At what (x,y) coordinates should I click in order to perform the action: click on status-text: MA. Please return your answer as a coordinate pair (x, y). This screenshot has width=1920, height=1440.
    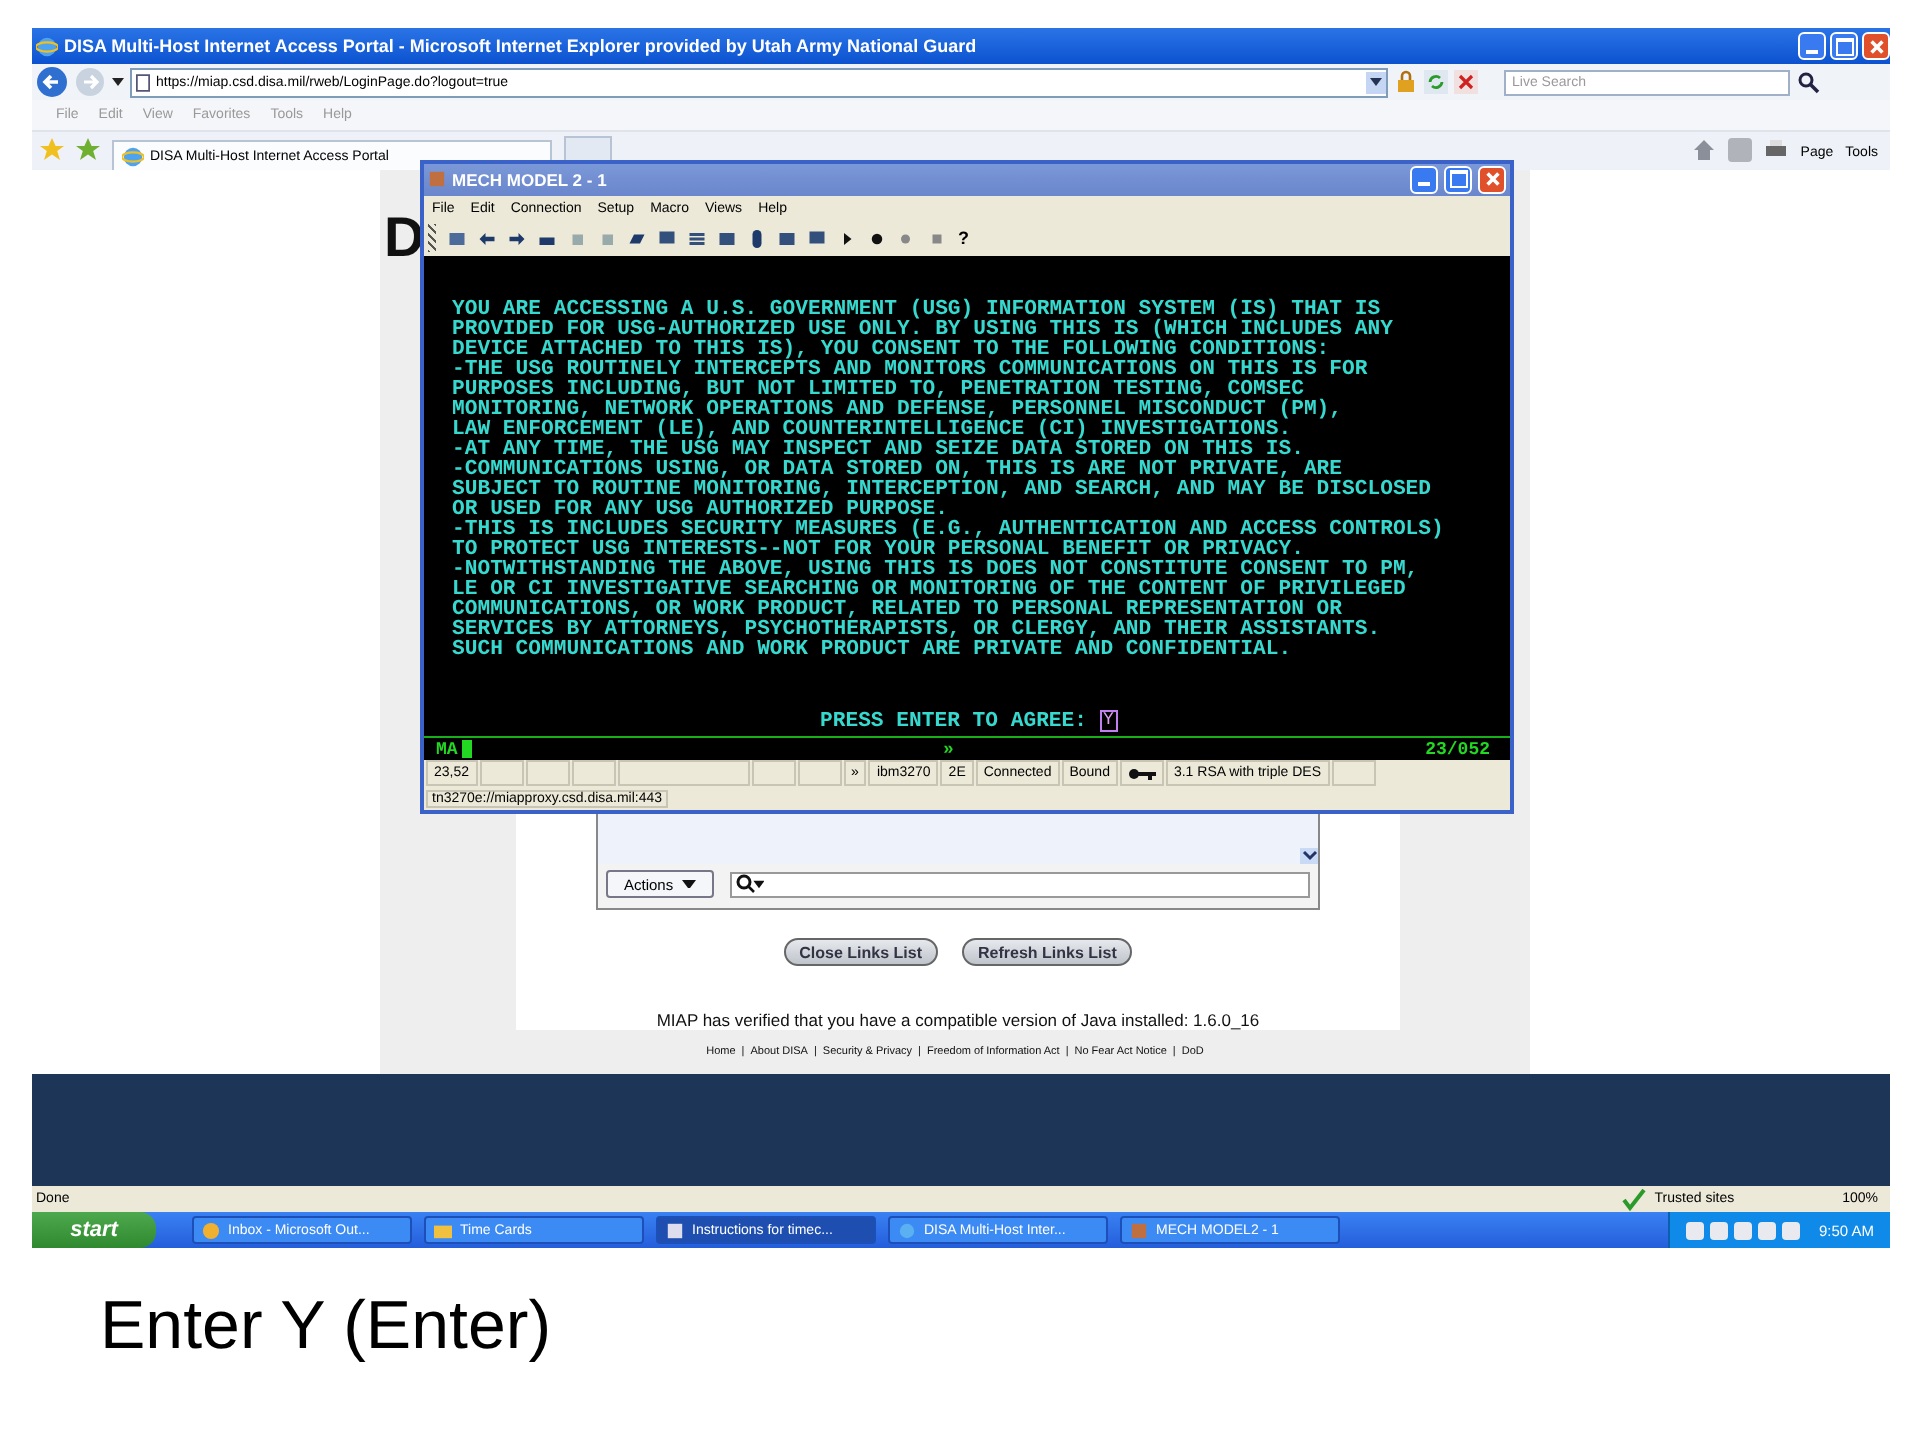
    Looking at the image, I should click on (447, 749).